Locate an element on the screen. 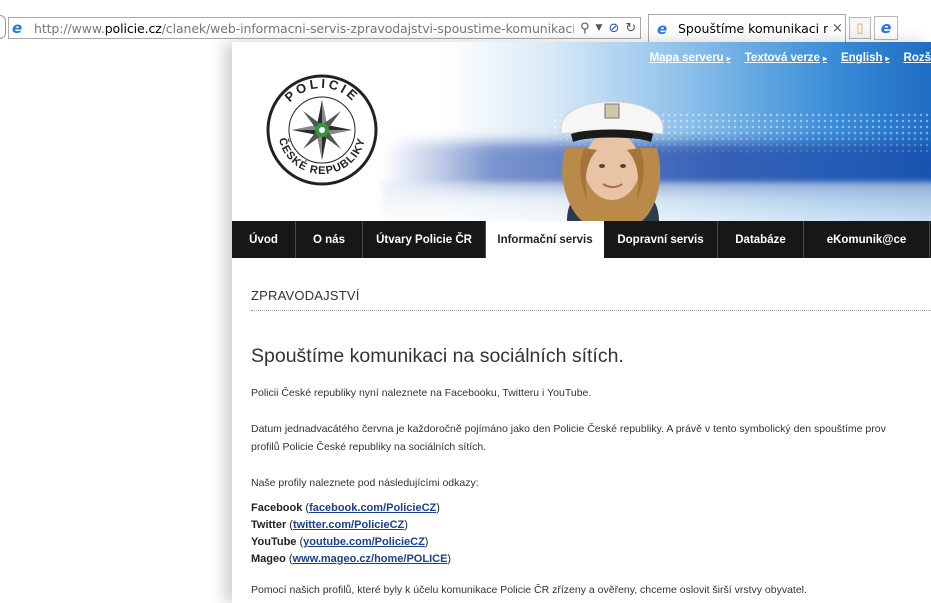 This screenshot has height=603, width=931. toplink-extended: Rozš is located at coordinates (917, 58).